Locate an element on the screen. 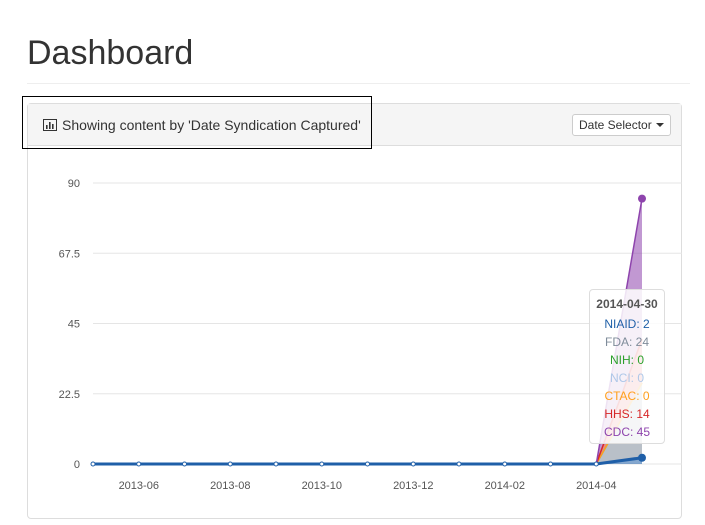 Image resolution: width=705 pixels, height=525 pixels. x-tick-label: 2013-10 is located at coordinates (322, 486).